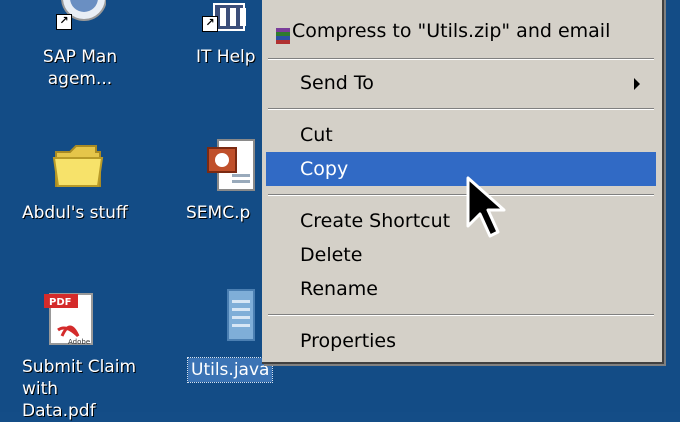  What do you see at coordinates (231, 166) in the screenshot?
I see `powerpoint-file-icon` at bounding box center [231, 166].